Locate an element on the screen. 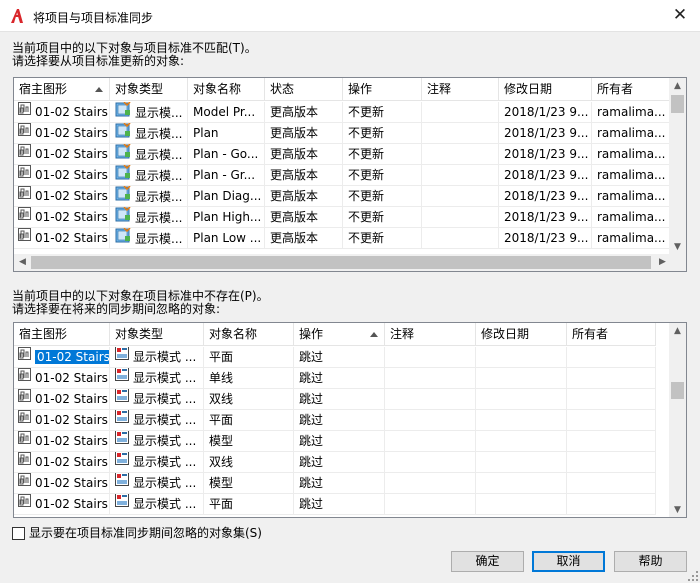 This screenshot has width=700, height=583. help-button: 帮助 is located at coordinates (650, 561).